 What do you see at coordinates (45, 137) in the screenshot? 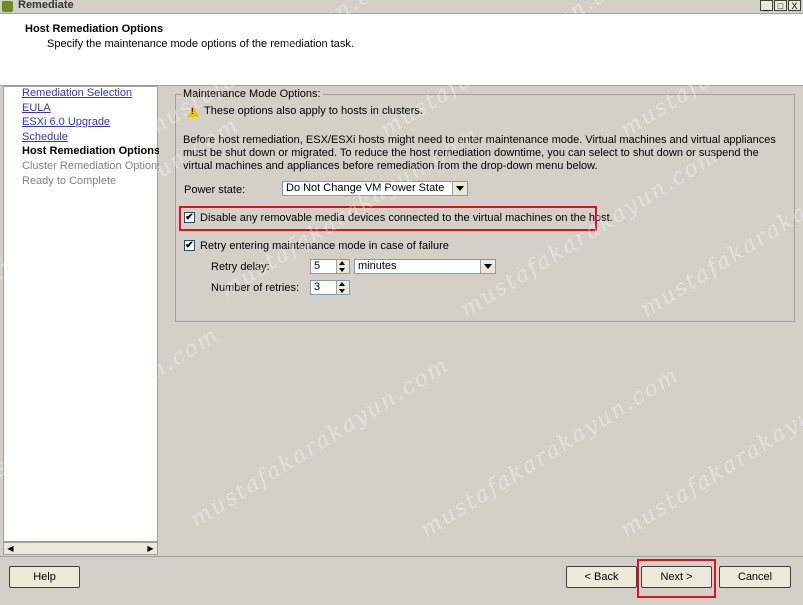
I see `nav-item-schedule: Schedule` at bounding box center [45, 137].